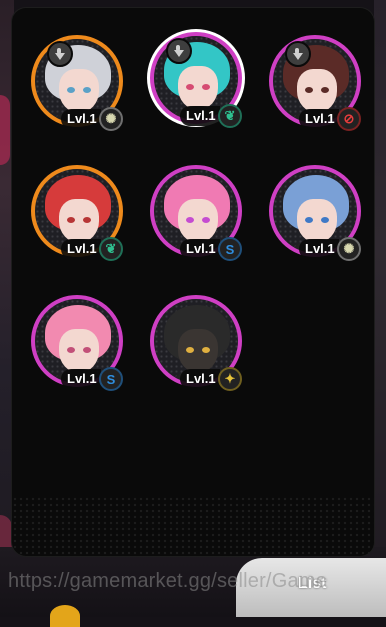  What do you see at coordinates (349, 119) in the screenshot?
I see `fire-icon: ⊘` at bounding box center [349, 119].